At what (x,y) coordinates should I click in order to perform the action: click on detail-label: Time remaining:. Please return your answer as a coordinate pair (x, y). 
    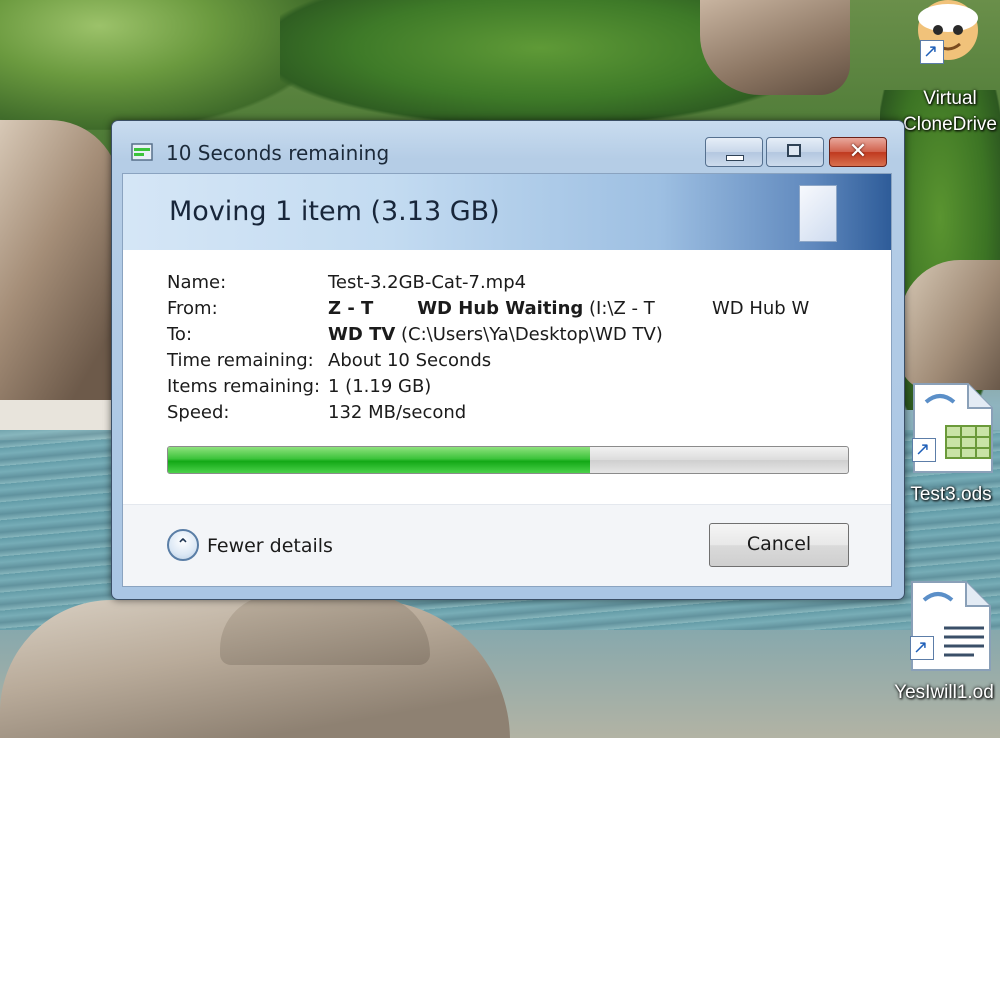
    Looking at the image, I should click on (240, 360).